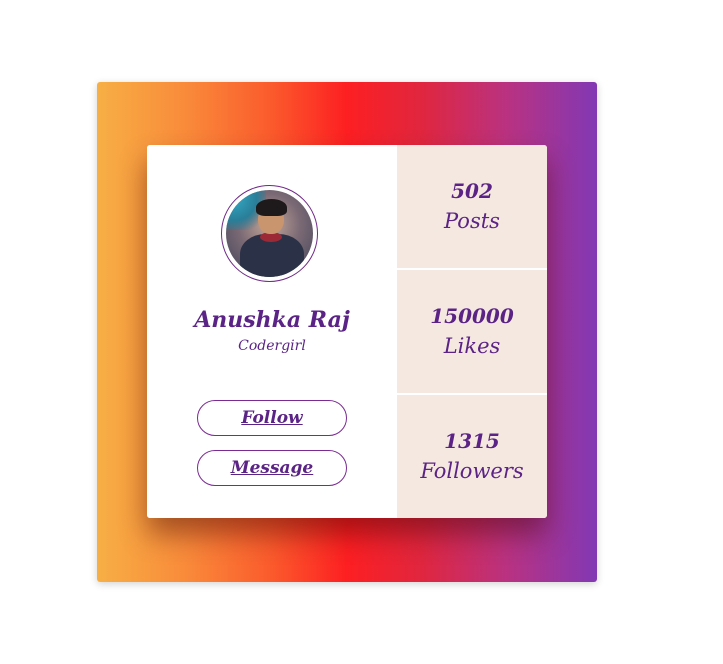 The image size is (723, 664). What do you see at coordinates (472, 206) in the screenshot?
I see `stat-posts: 502 Posts` at bounding box center [472, 206].